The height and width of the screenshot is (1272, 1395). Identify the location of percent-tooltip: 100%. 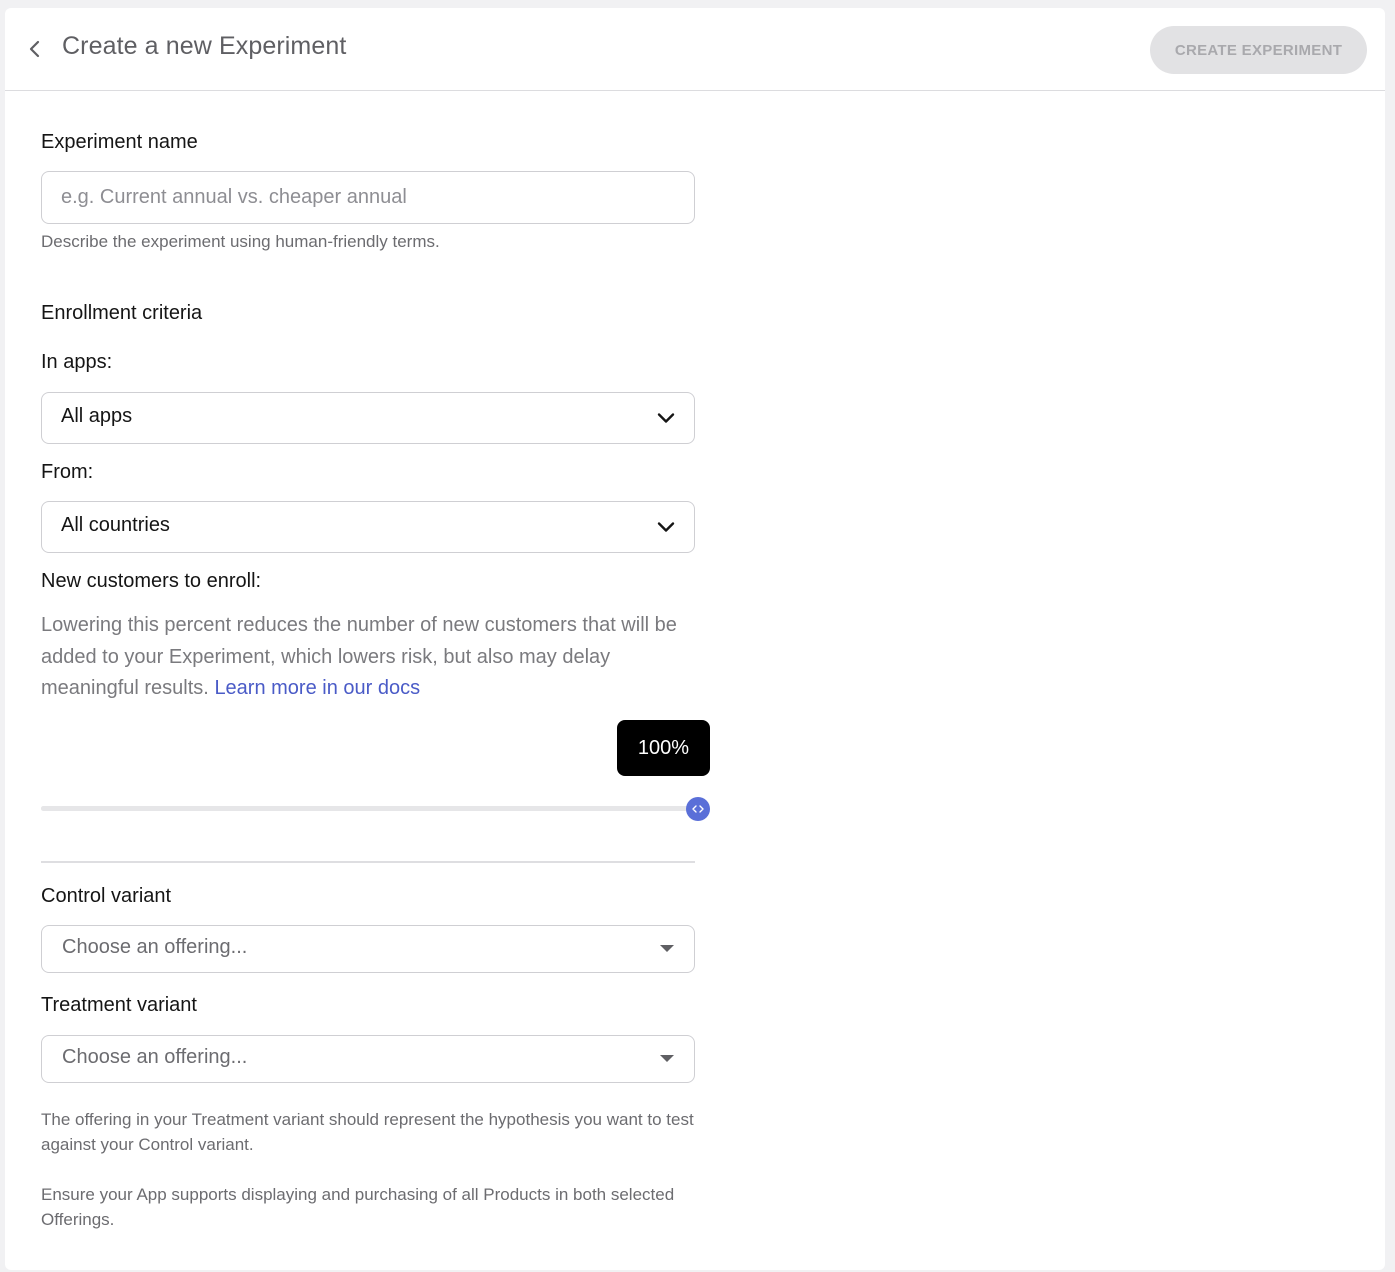
(663, 748).